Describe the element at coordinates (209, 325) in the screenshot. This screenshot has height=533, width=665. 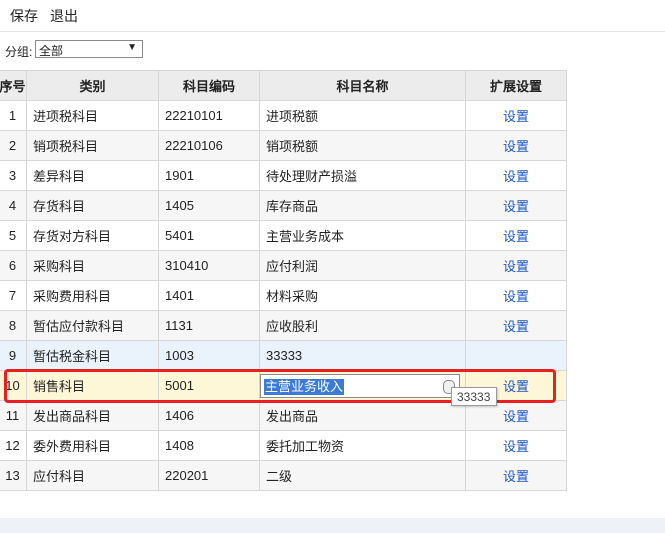
I see `row-code: 1131` at that location.